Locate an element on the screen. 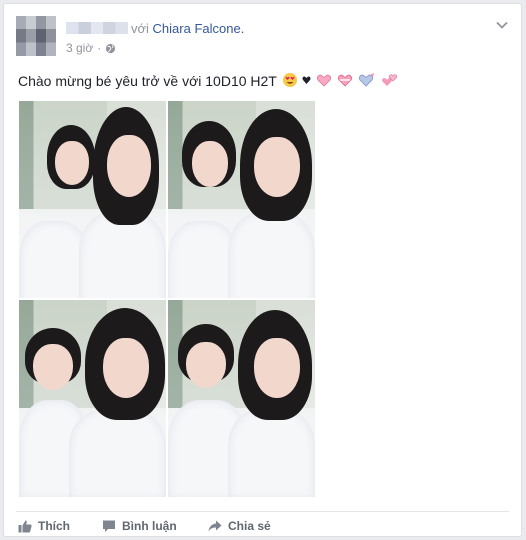 Image resolution: width=526 pixels, height=540 pixels. pink-heart-emoji is located at coordinates (324, 80).